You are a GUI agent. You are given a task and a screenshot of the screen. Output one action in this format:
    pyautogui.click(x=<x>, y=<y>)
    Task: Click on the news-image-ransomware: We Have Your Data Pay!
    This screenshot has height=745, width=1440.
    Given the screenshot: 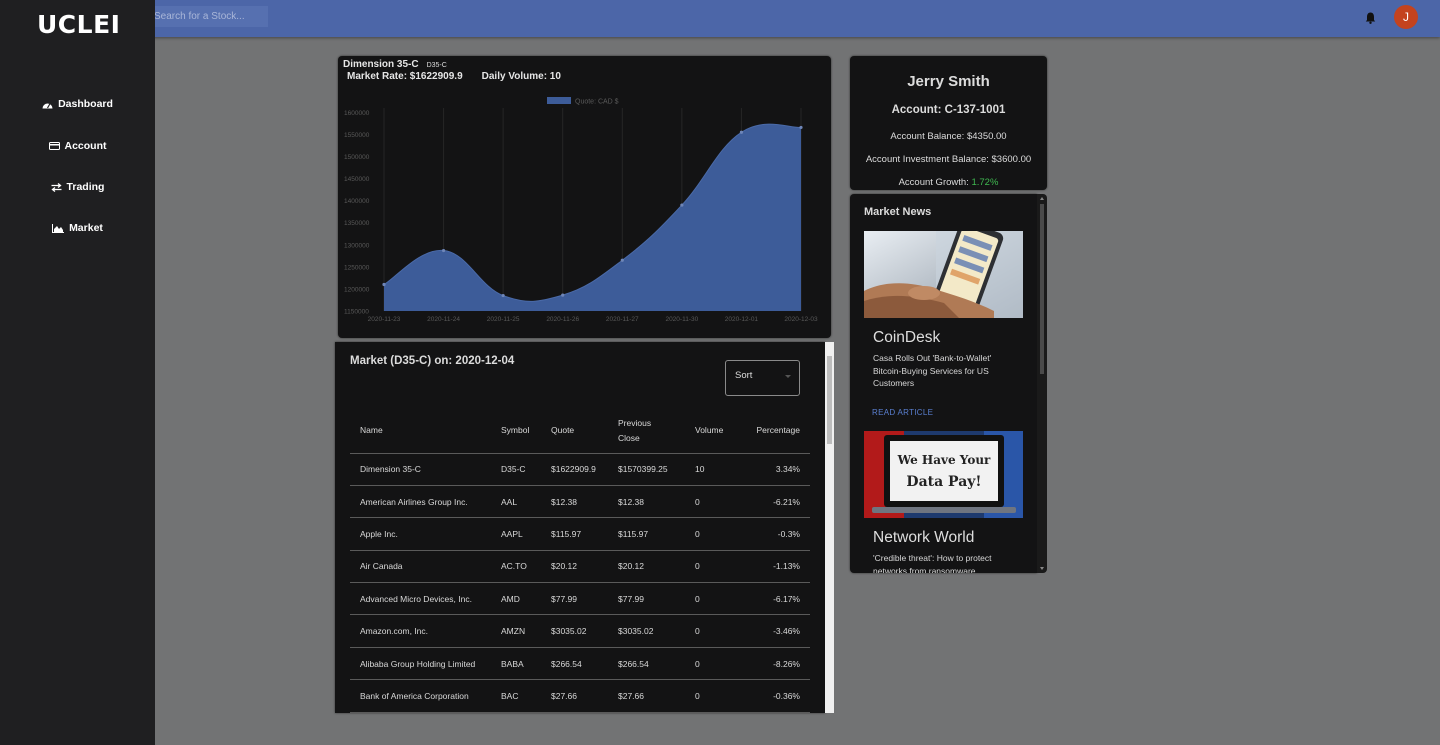 What is the action you would take?
    pyautogui.click(x=943, y=474)
    